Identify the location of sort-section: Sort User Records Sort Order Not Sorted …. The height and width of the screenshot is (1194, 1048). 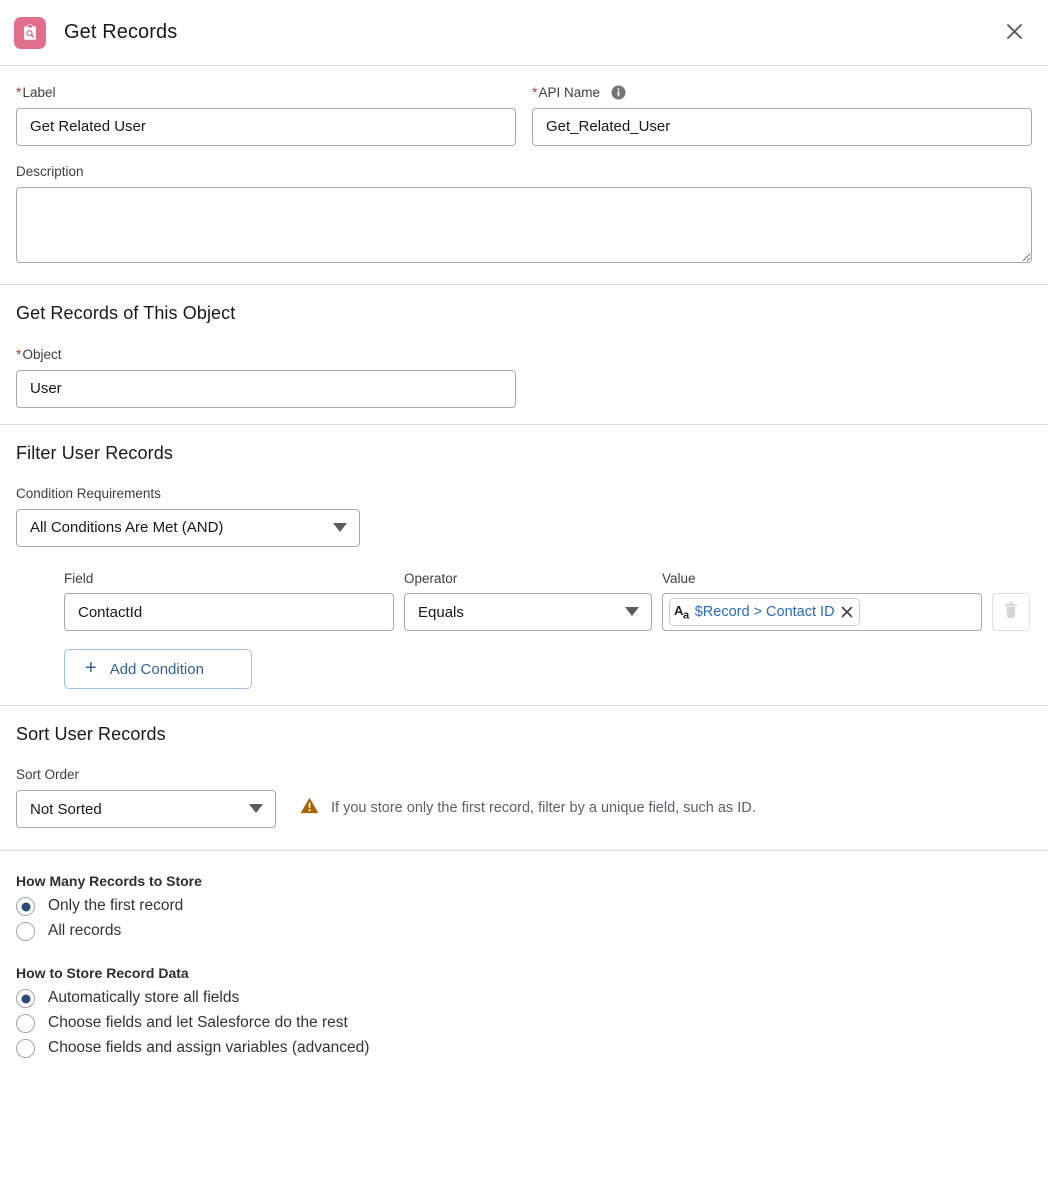
(524, 779).